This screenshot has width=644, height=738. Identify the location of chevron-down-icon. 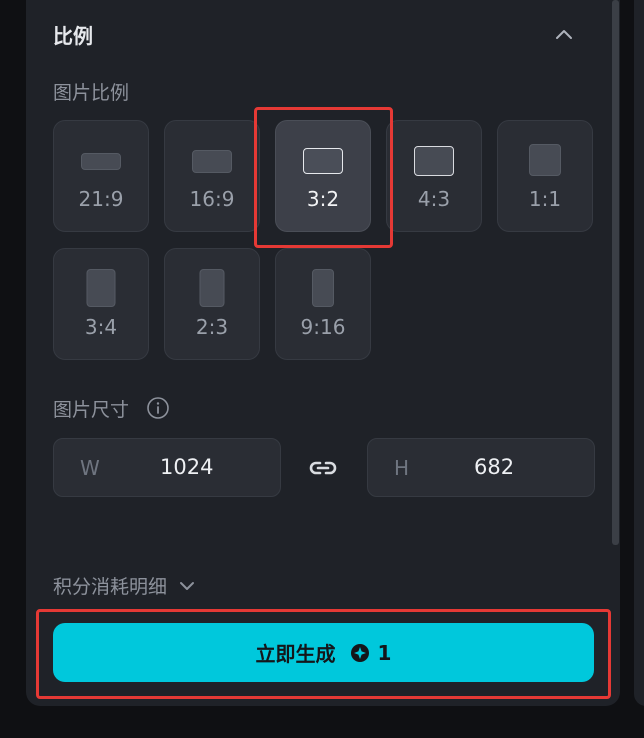
(187, 585).